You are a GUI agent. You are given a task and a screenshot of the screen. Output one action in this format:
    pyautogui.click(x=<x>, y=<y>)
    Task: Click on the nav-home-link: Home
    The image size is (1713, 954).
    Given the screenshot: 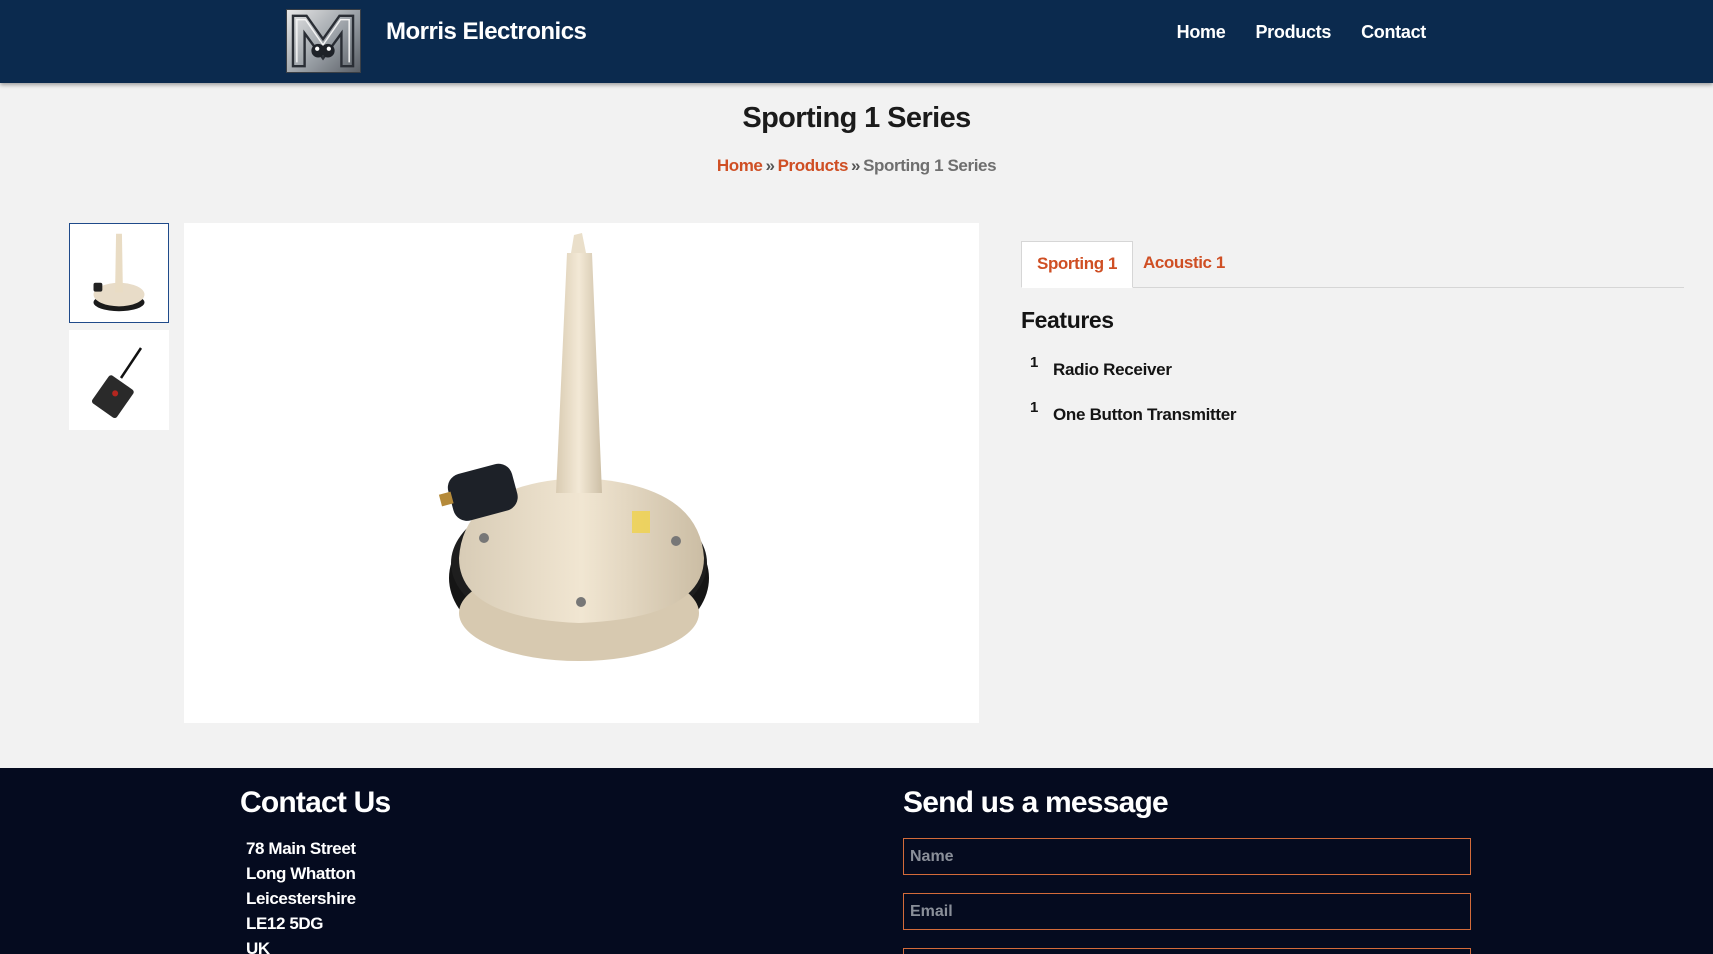 What is the action you would take?
    pyautogui.click(x=1201, y=32)
    